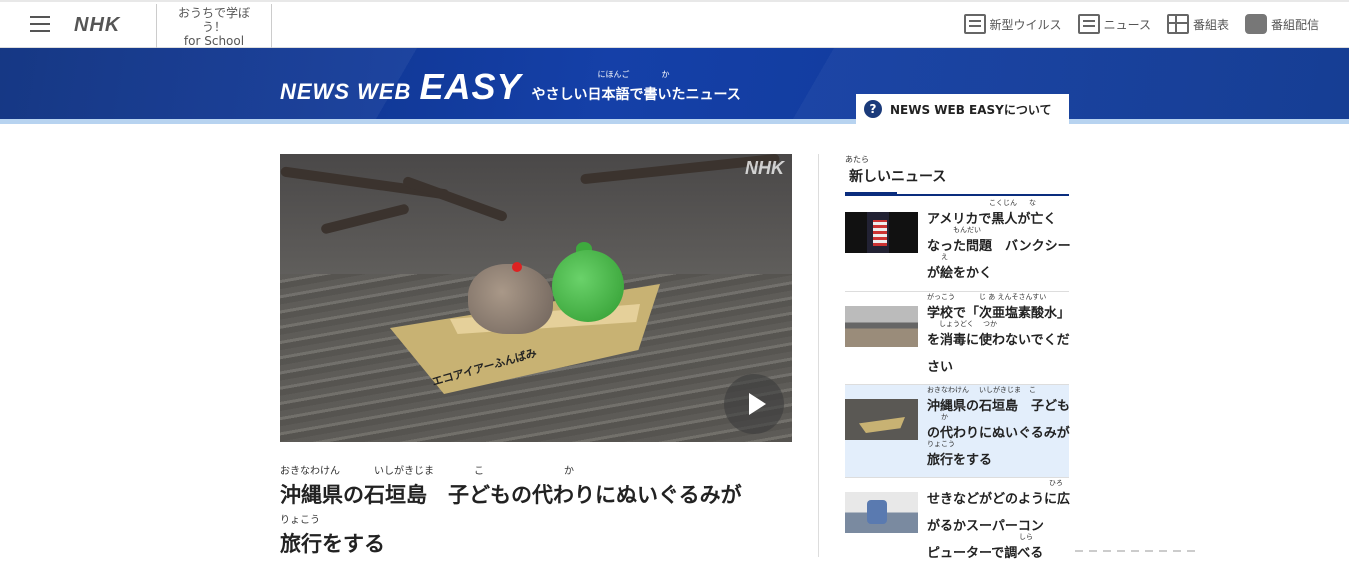  Describe the element at coordinates (1026, 537) in the screenshot. I see `news-ruby: しら` at that location.